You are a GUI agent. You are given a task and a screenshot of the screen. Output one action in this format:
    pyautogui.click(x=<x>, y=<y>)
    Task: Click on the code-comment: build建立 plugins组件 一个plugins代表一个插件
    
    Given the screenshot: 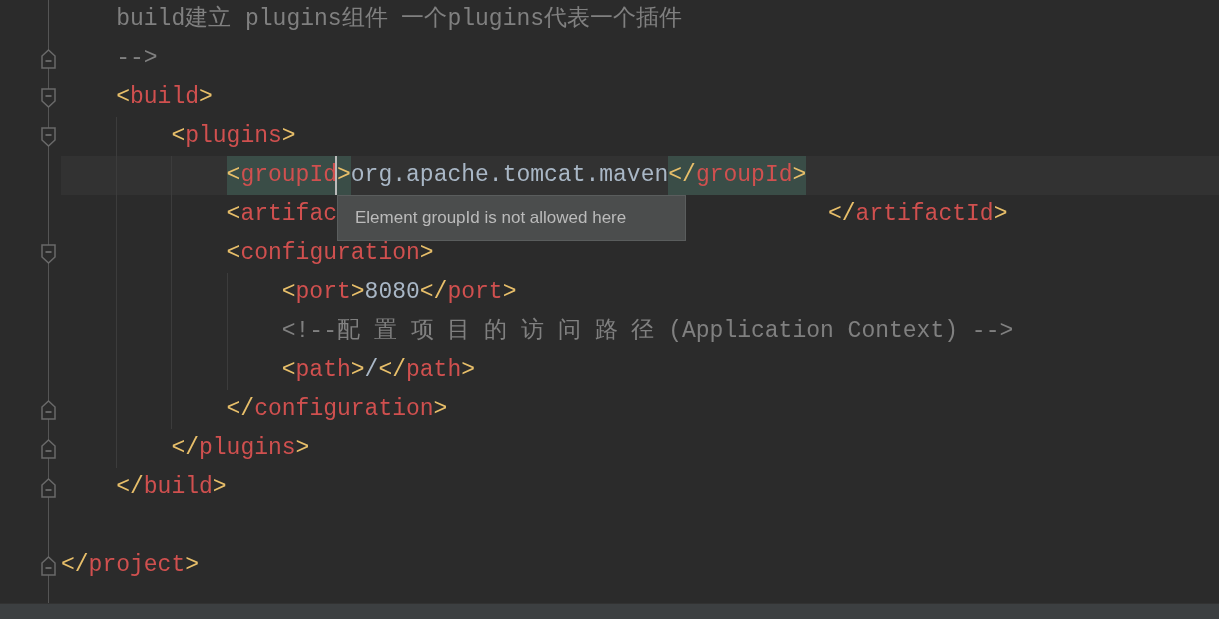 What is the action you would take?
    pyautogui.click(x=399, y=19)
    